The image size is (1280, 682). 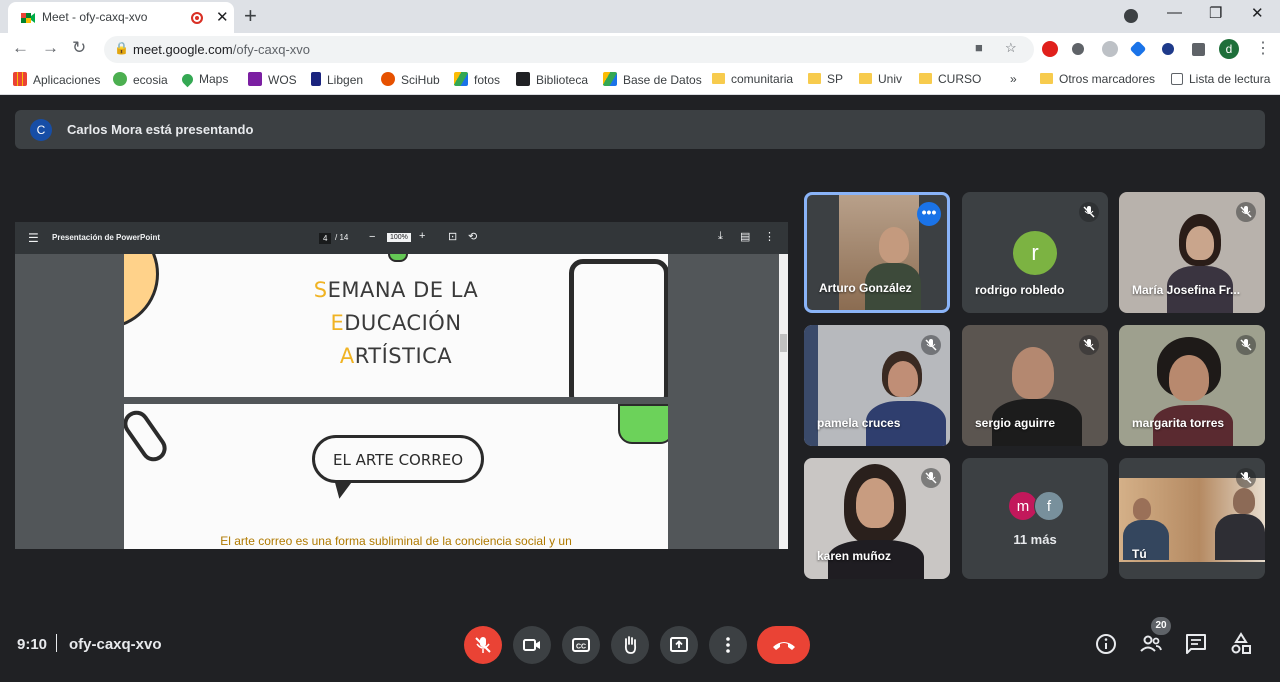 I want to click on present-screen-button, so click(x=679, y=645).